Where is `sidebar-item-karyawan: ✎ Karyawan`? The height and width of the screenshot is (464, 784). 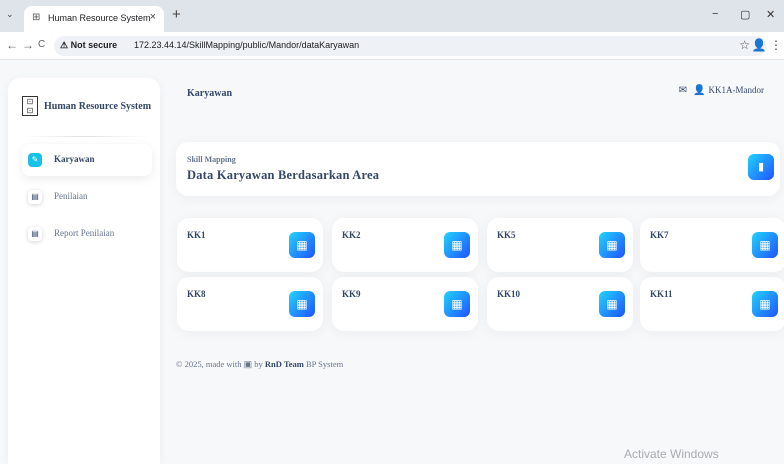 sidebar-item-karyawan: ✎ Karyawan is located at coordinates (87, 160).